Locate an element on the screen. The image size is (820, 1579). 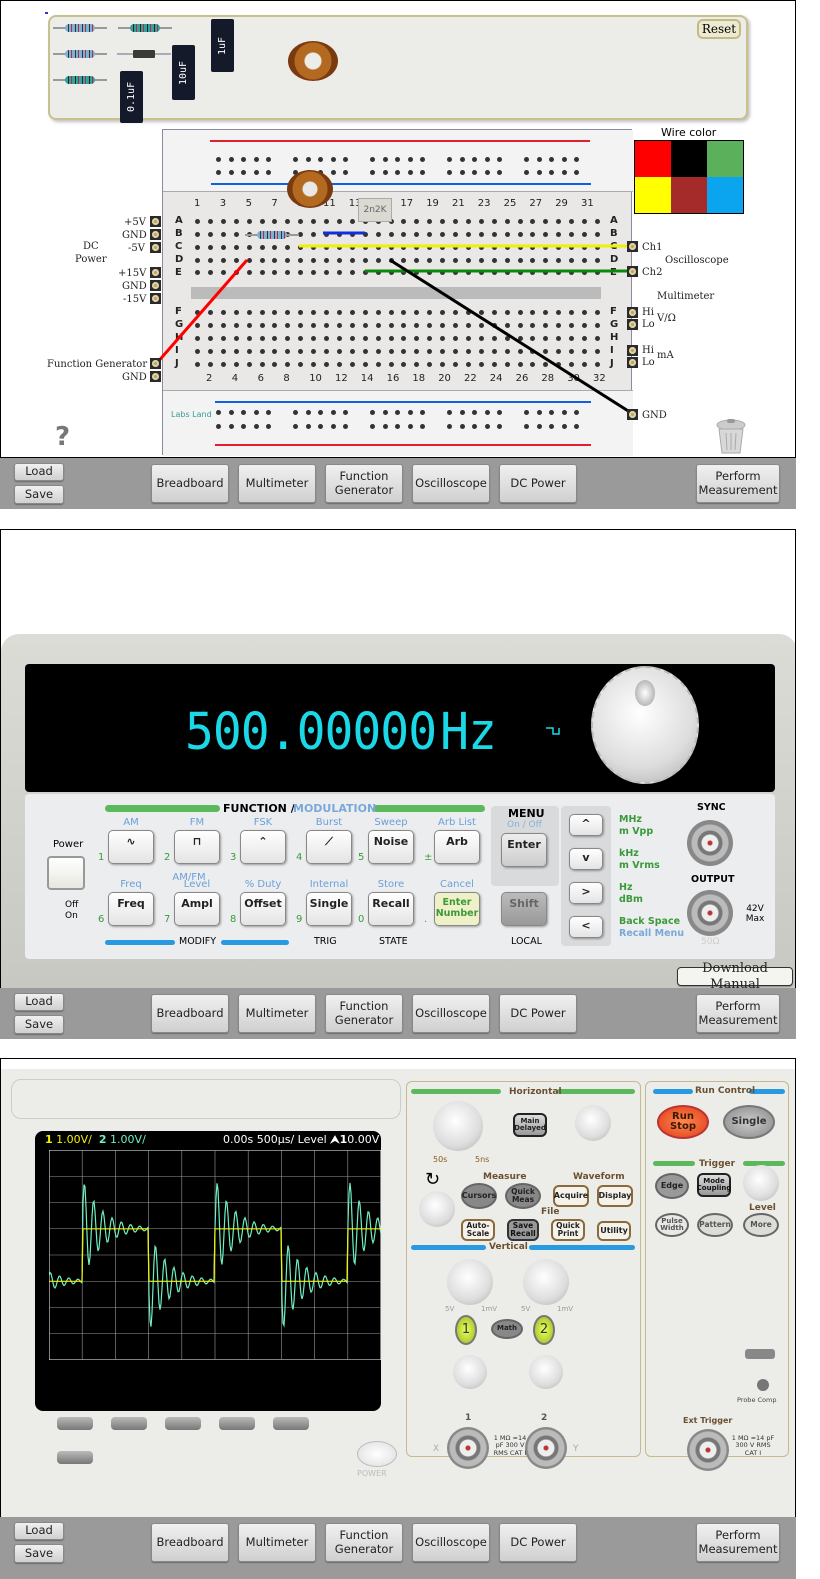
wire-color-red is located at coordinates (653, 159).